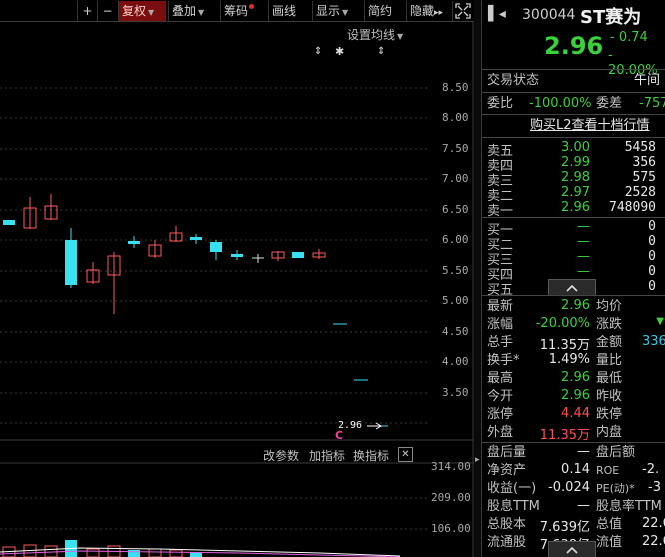  I want to click on marker-c: C, so click(339, 435).